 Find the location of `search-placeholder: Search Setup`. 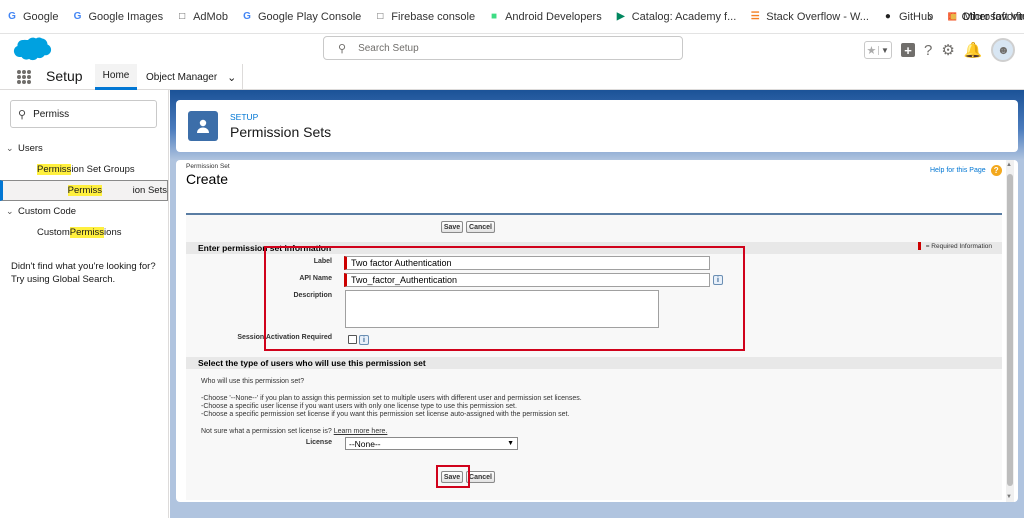

search-placeholder: Search Setup is located at coordinates (388, 48).